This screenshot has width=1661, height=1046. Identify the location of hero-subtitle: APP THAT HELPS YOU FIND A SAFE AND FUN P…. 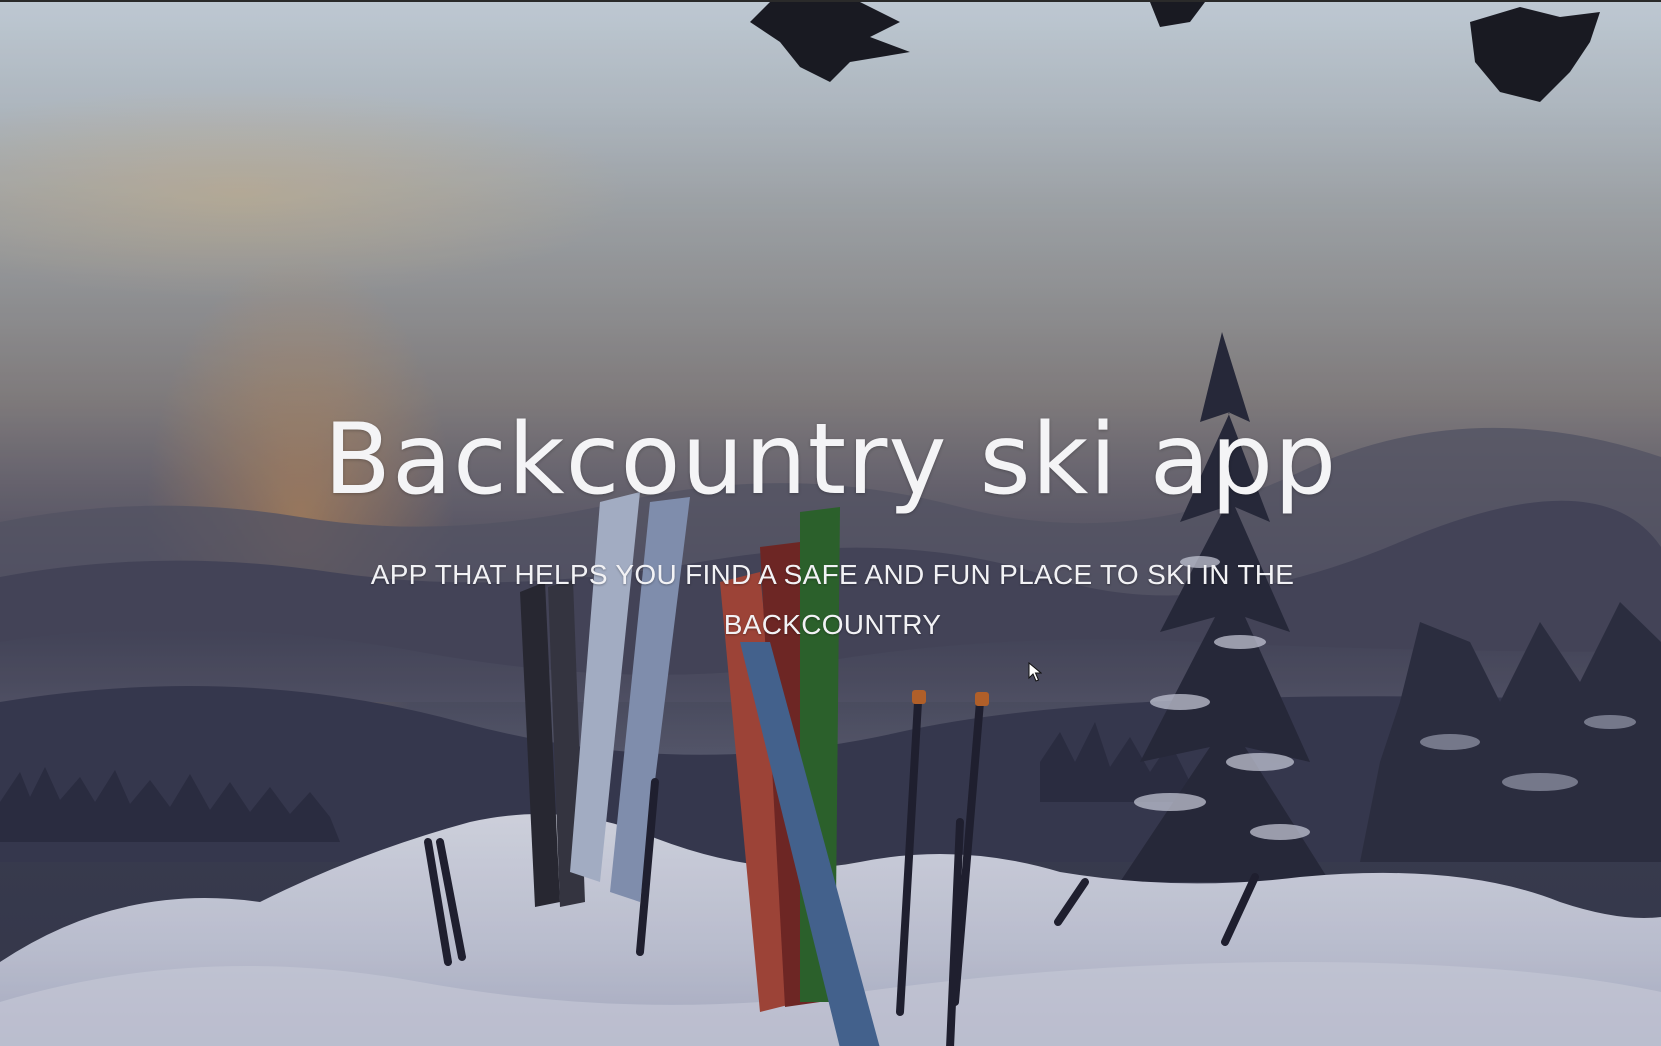
(832, 599).